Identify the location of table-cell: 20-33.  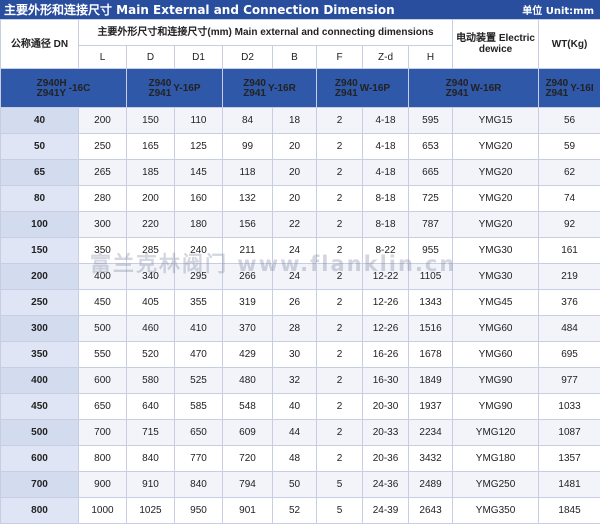
(386, 433).